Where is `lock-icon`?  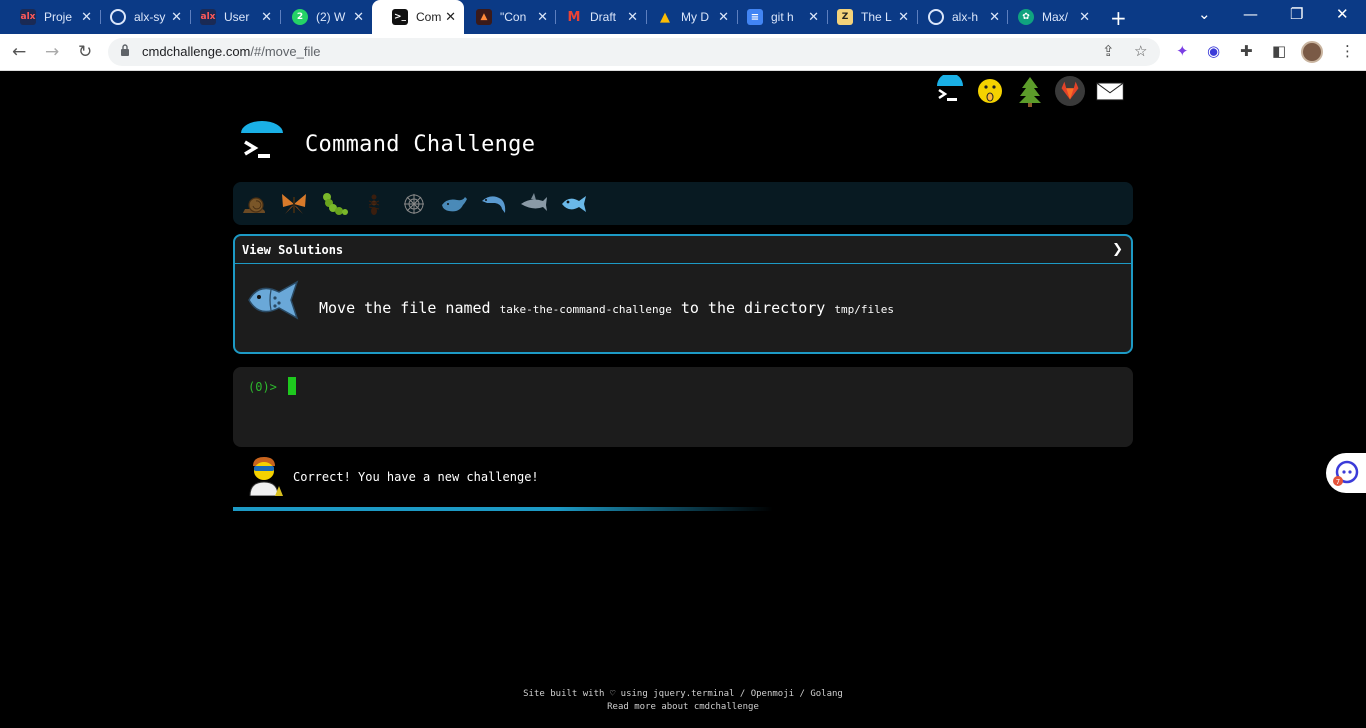 lock-icon is located at coordinates (125, 50).